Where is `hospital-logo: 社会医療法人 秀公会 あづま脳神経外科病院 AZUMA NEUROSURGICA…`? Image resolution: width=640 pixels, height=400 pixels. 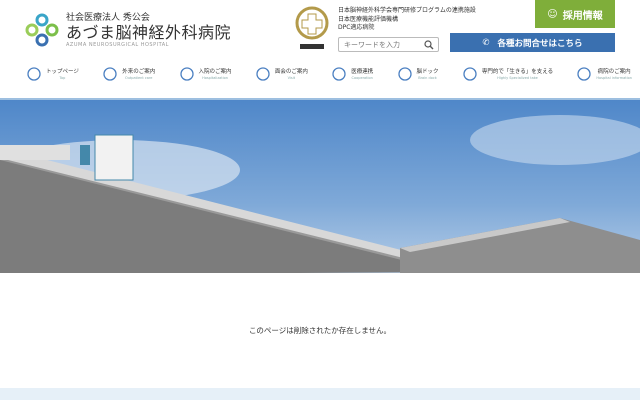 hospital-logo: 社会医療法人 秀公会 あづま脳神経外科病院 AZUMA NEUROSURGICA… is located at coordinates (127, 30).